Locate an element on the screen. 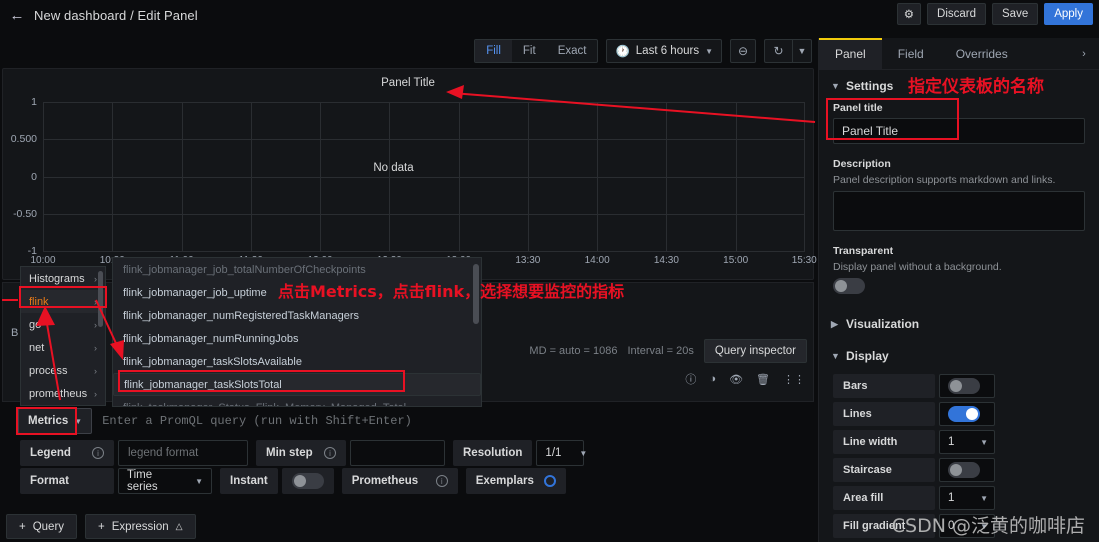 This screenshot has height=542, width=1099. drag-handle-icon: ⋮⋮ is located at coordinates (794, 379).